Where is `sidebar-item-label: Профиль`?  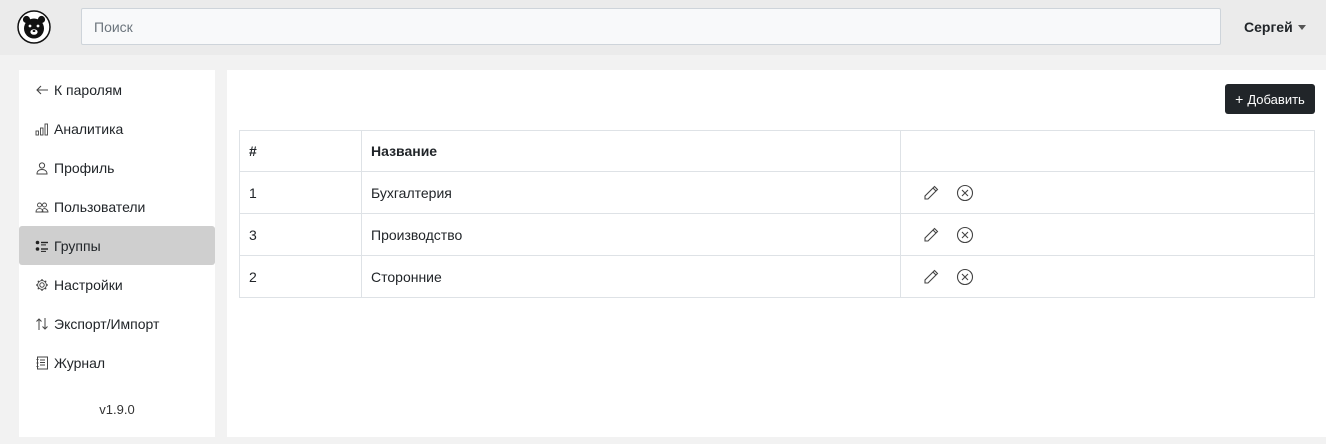
sidebar-item-label: Профиль is located at coordinates (84, 167).